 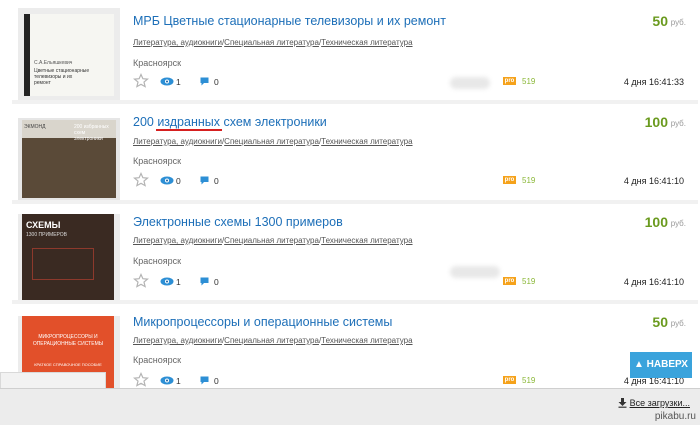 I want to click on annotation-underline, so click(x=189, y=130).